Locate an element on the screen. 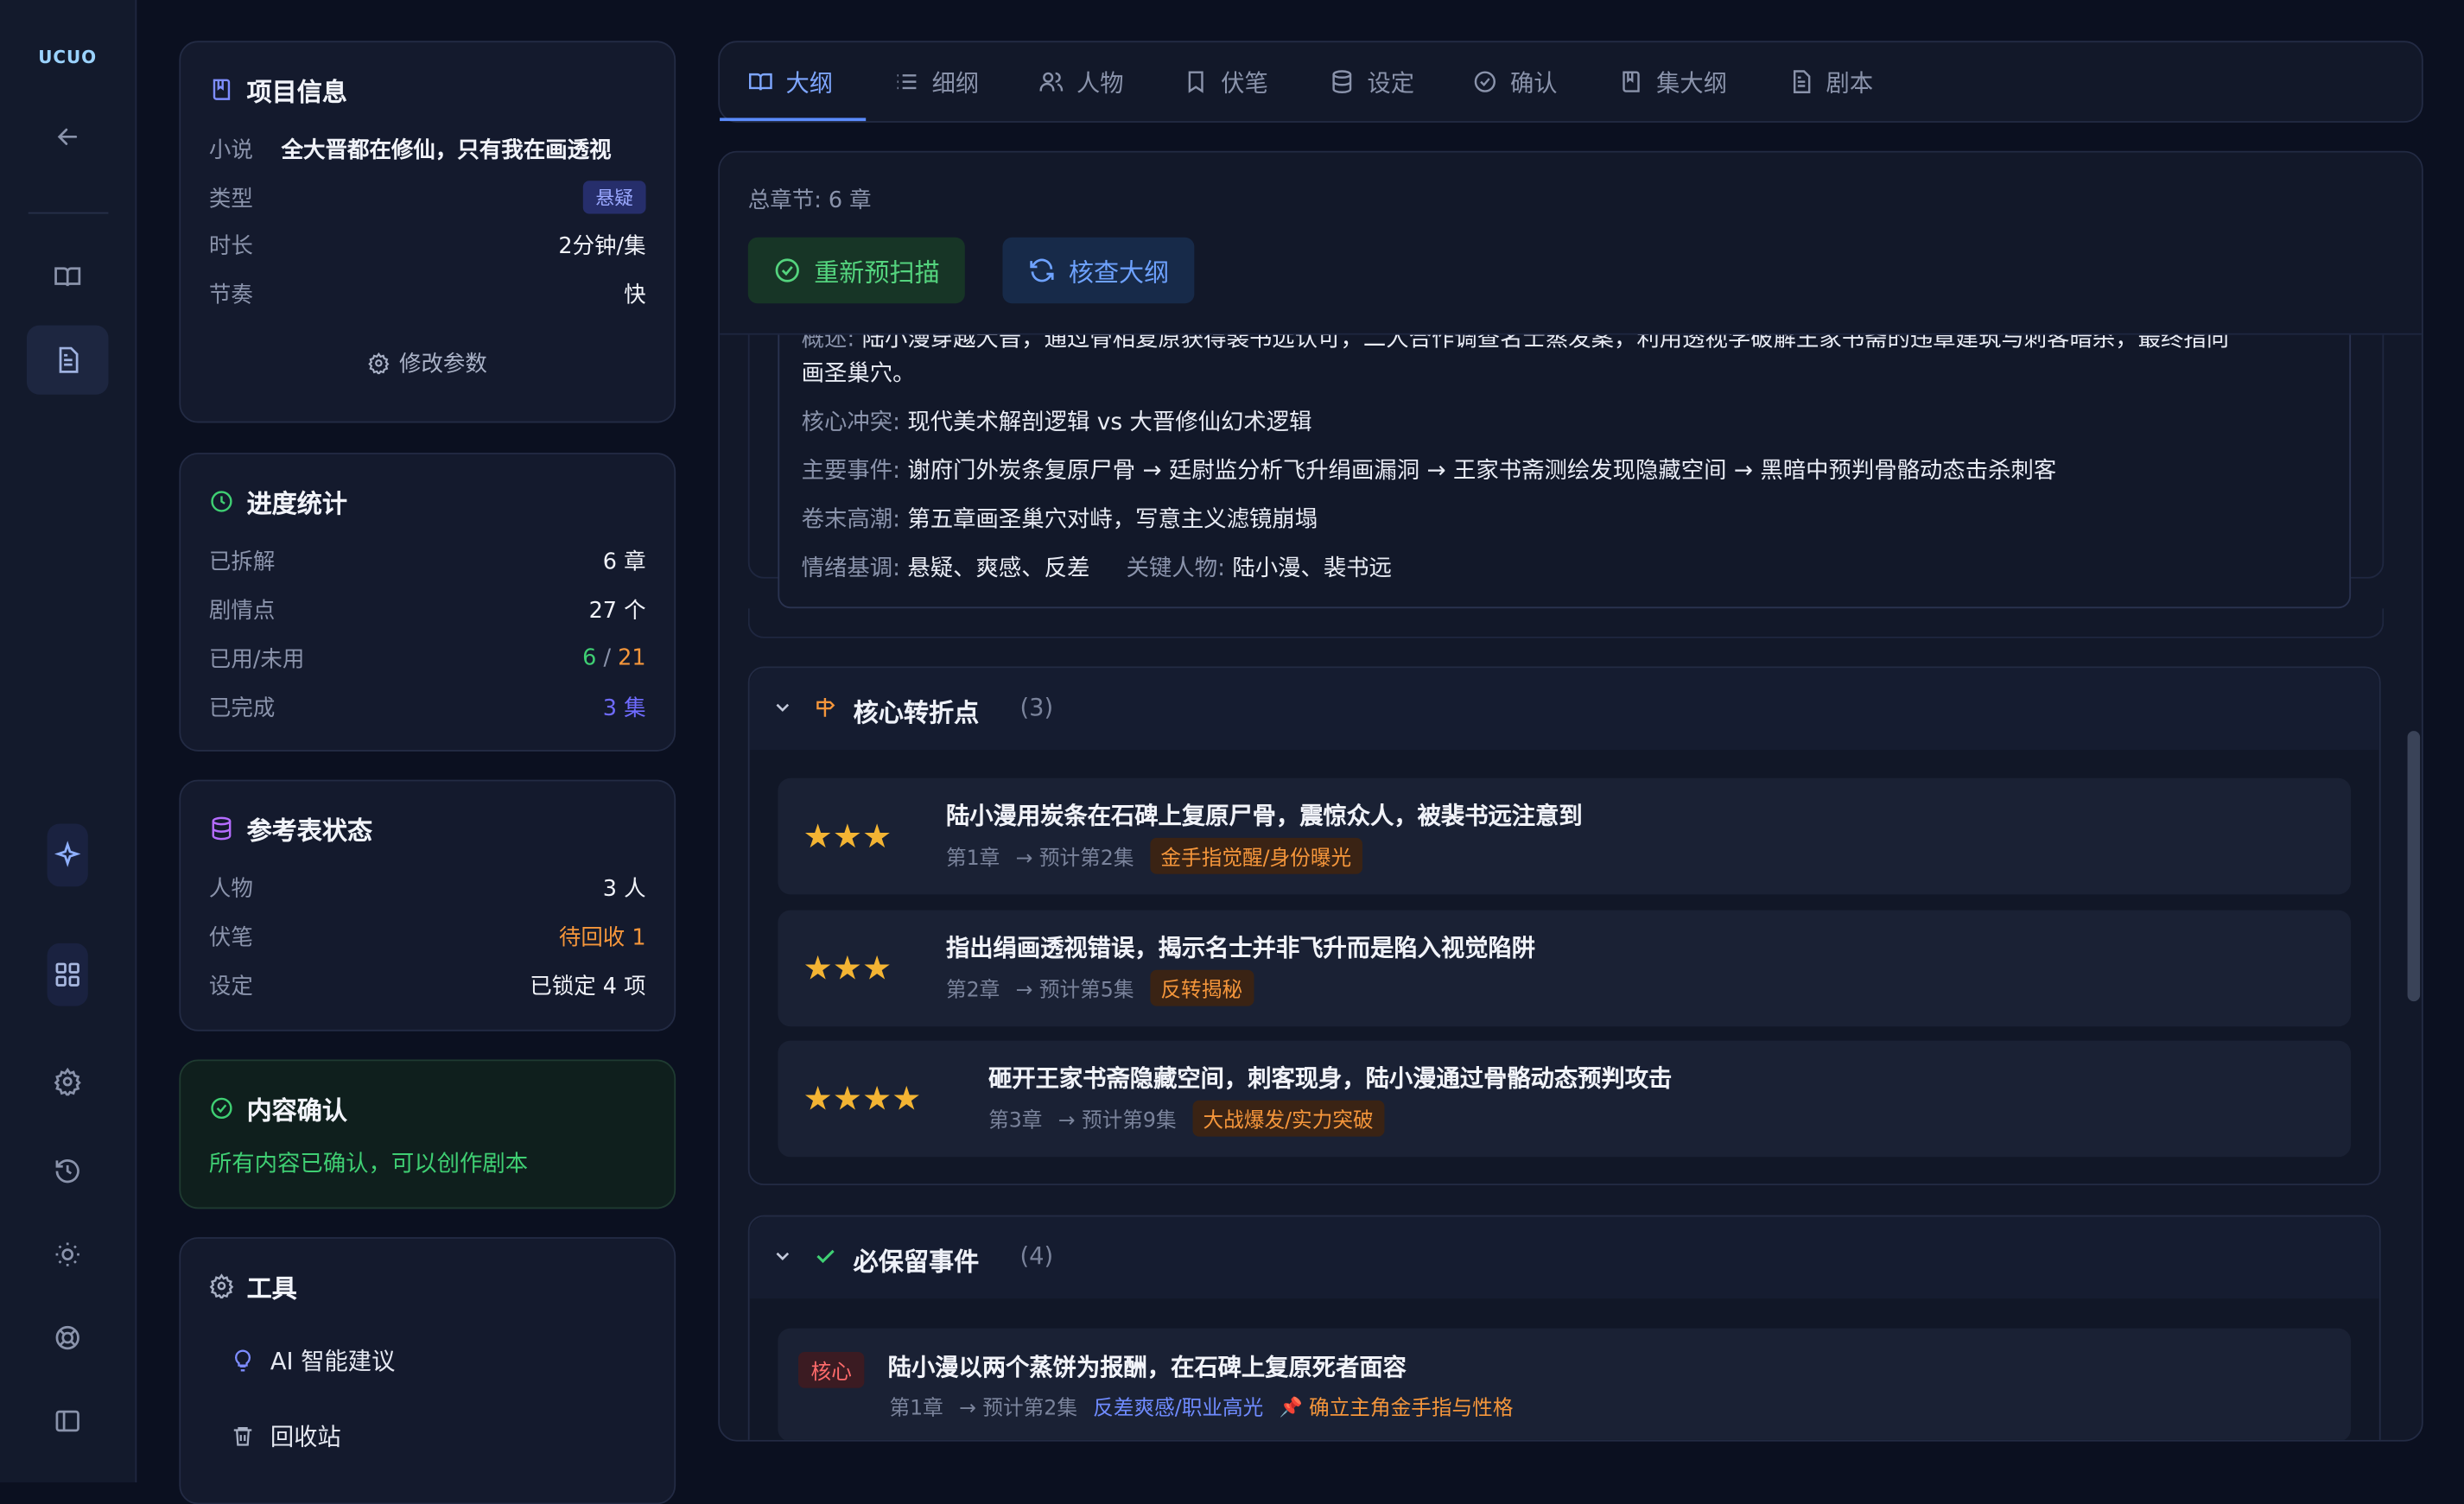  trash-label: 回收站 is located at coordinates (305, 1436).